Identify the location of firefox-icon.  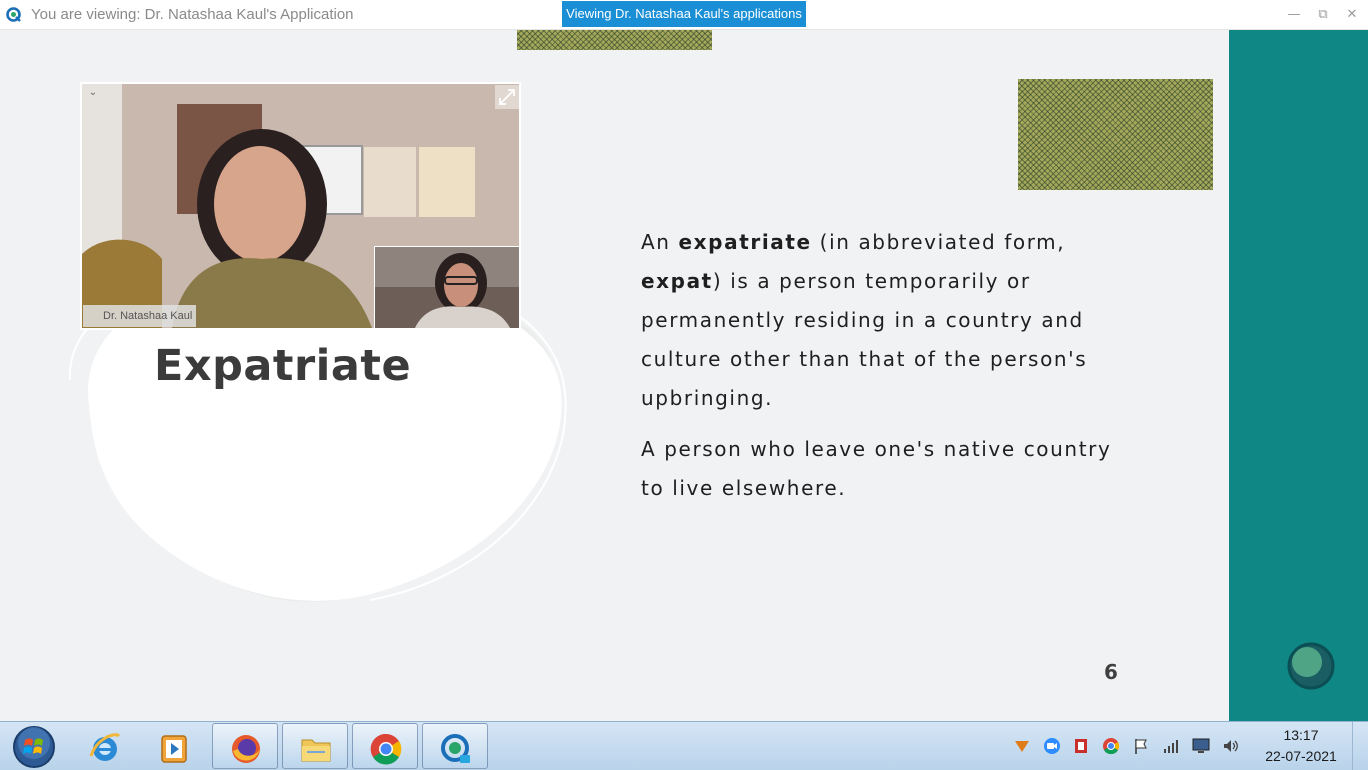
(246, 749).